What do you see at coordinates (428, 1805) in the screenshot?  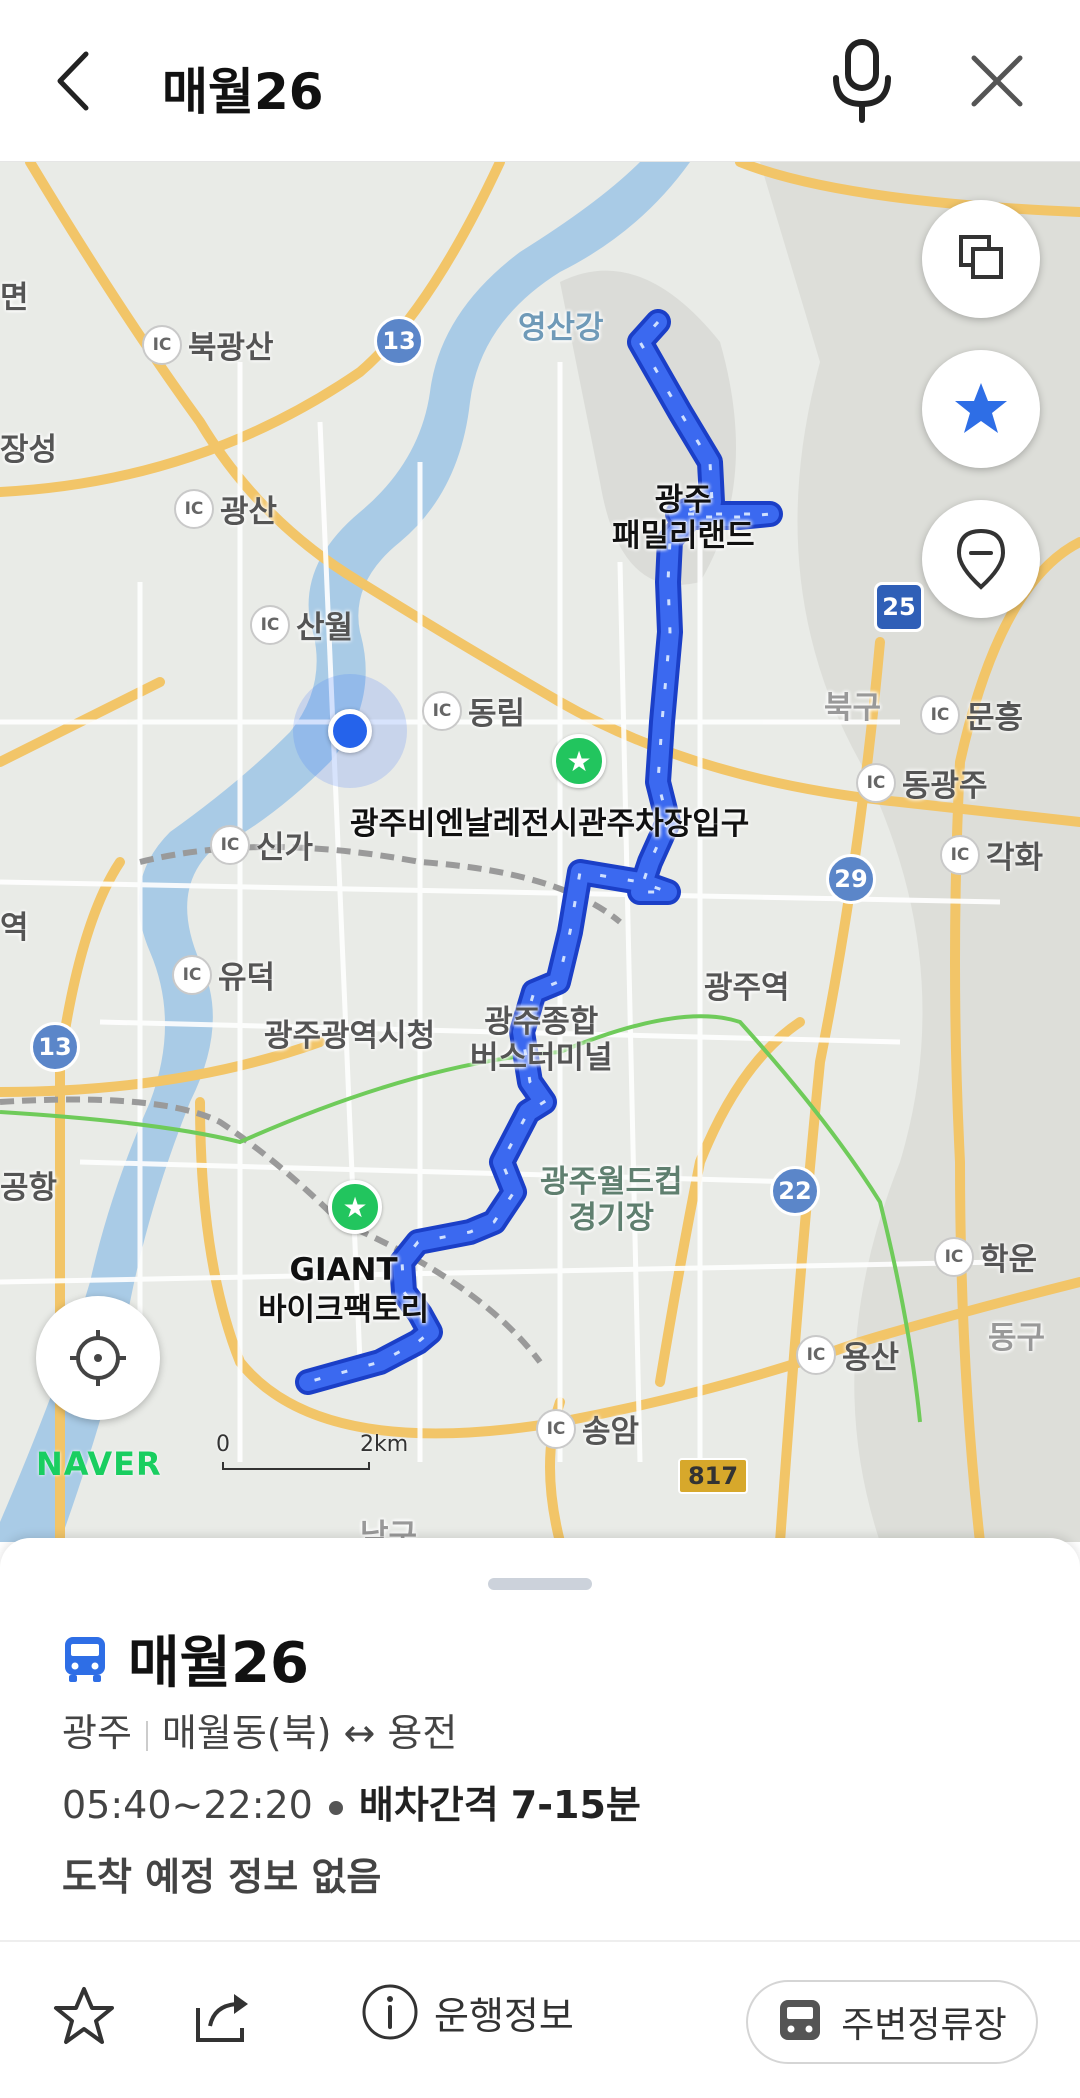 I see `interval-label: 배차간격` at bounding box center [428, 1805].